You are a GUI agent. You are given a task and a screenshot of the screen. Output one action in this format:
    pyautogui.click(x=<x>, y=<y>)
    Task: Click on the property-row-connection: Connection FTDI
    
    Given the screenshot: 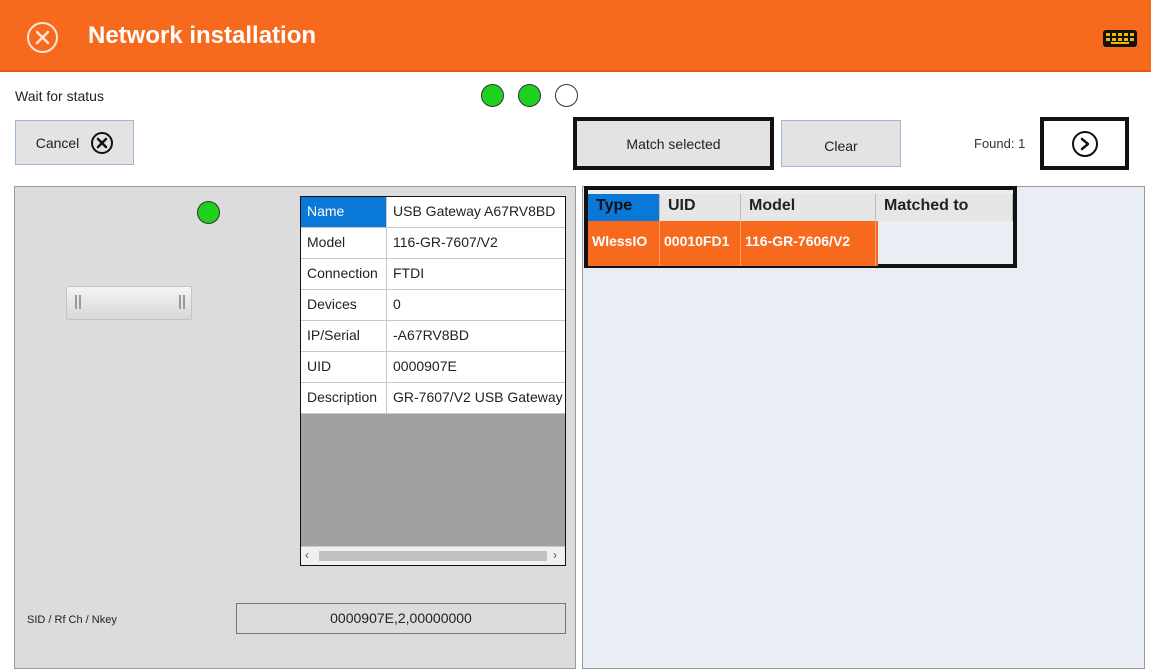 What is the action you would take?
    pyautogui.click(x=433, y=274)
    